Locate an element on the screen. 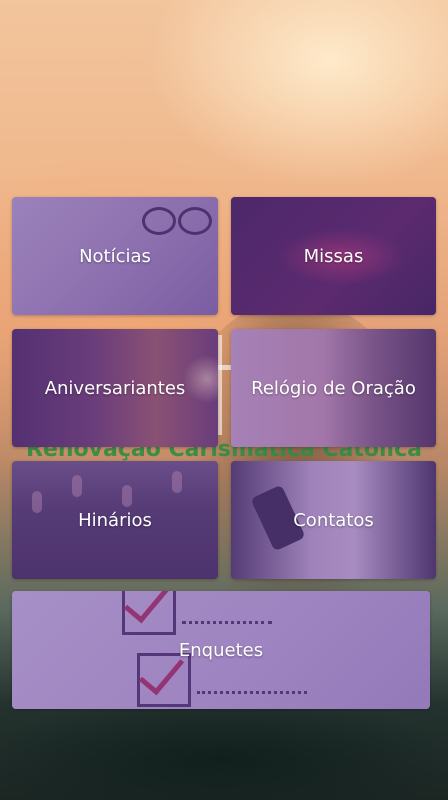 The height and width of the screenshot is (800, 448). tile-noticias: Notícias is located at coordinates (115, 256).